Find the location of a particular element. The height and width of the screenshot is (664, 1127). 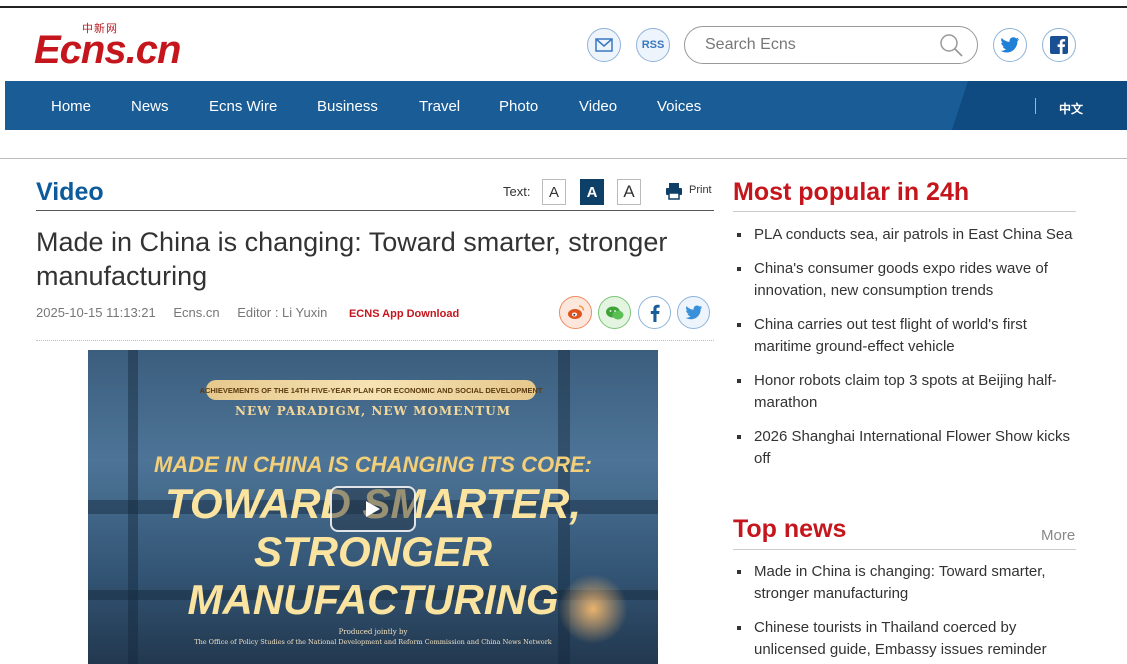

article-source: Ecns.cn is located at coordinates (196, 312).